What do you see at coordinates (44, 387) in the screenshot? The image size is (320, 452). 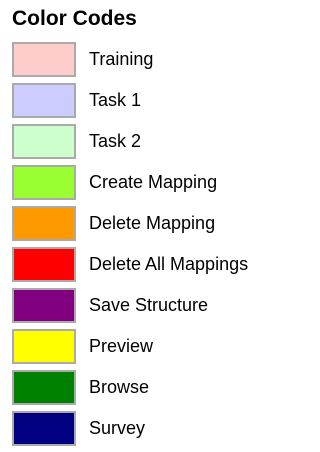 I see `color-swatch-browse` at bounding box center [44, 387].